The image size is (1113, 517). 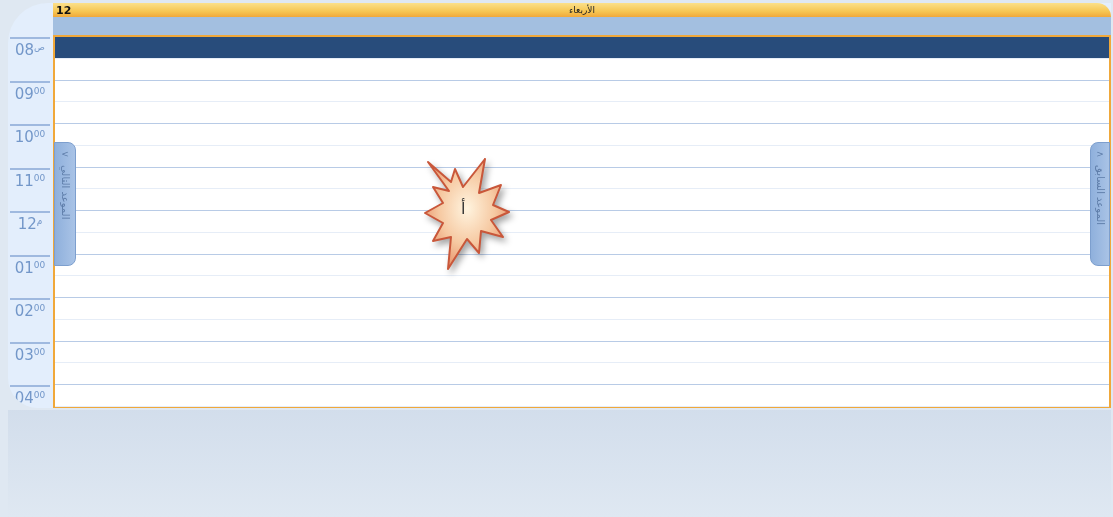 I want to click on selected-time-slot, so click(x=582, y=48).